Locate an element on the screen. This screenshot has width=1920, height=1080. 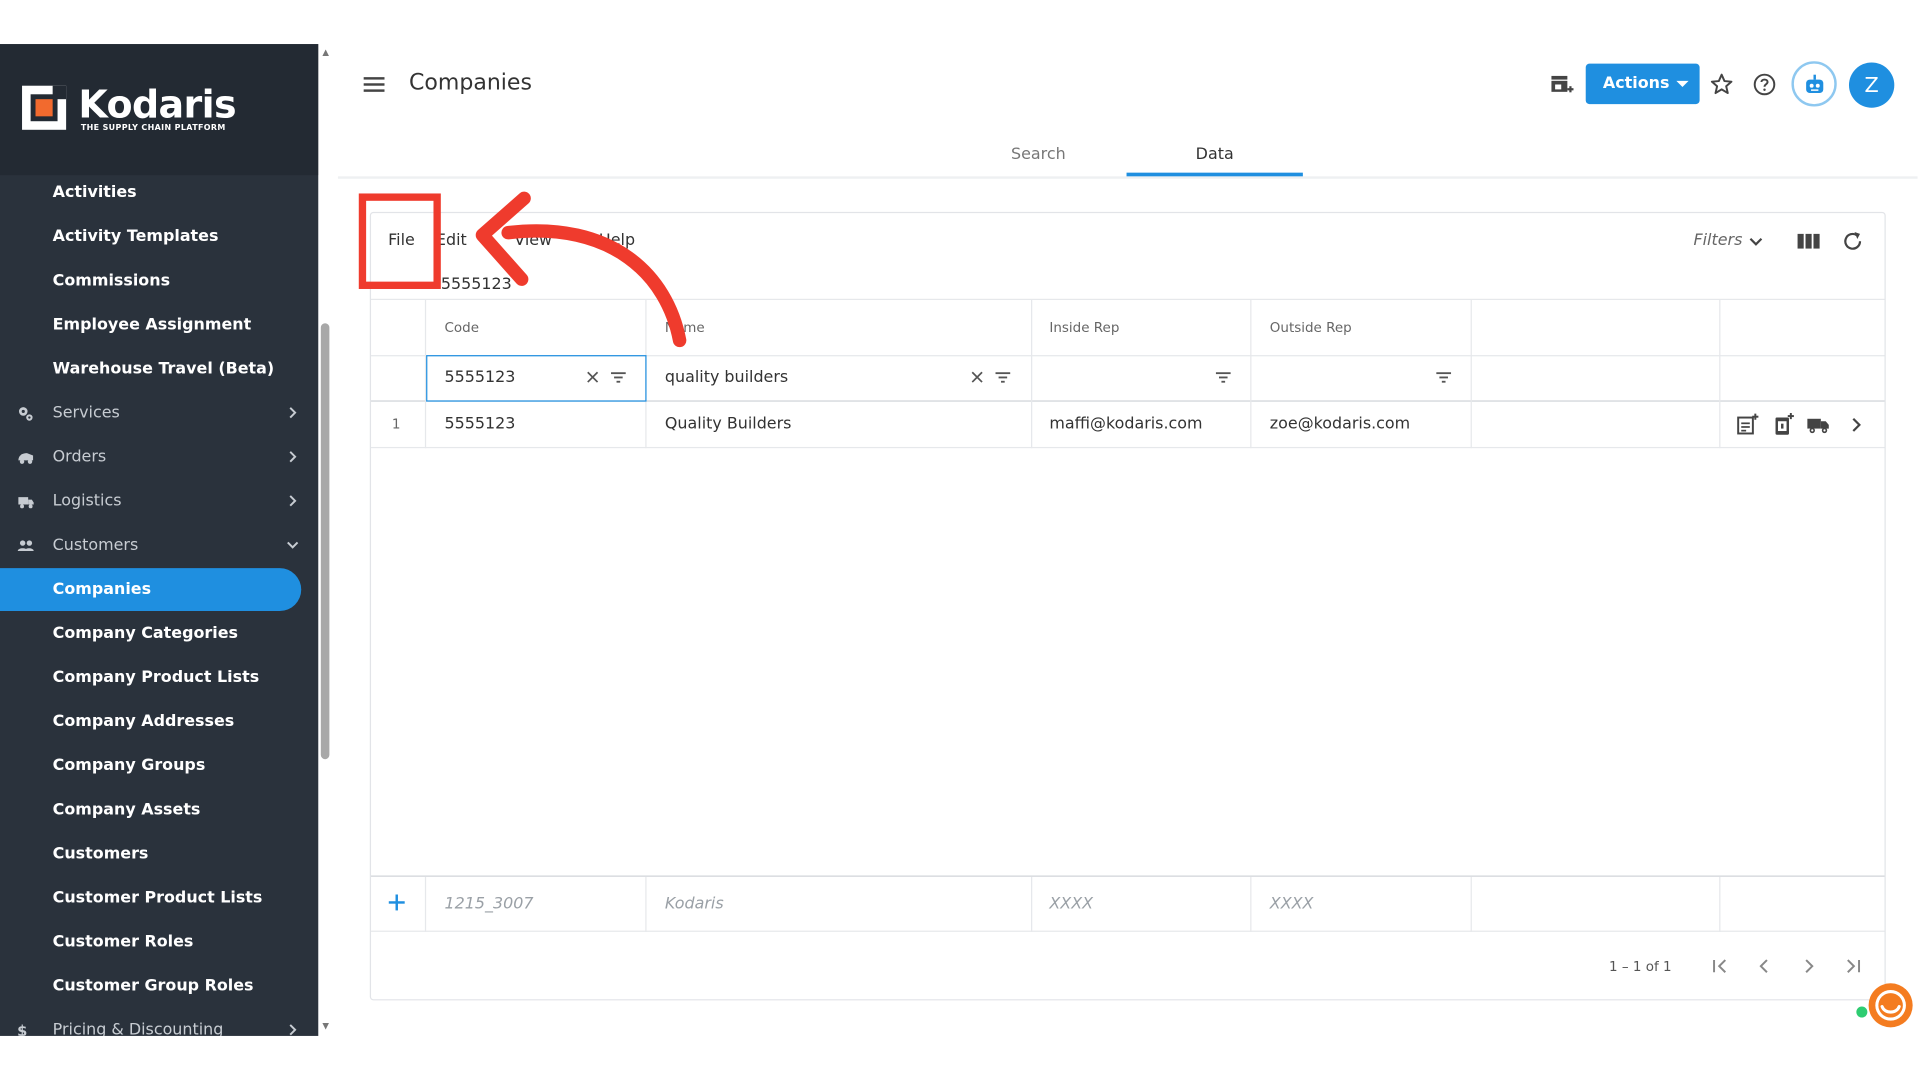
cell-outside-rep: zoe@kodaris.com is located at coordinates (1340, 424).